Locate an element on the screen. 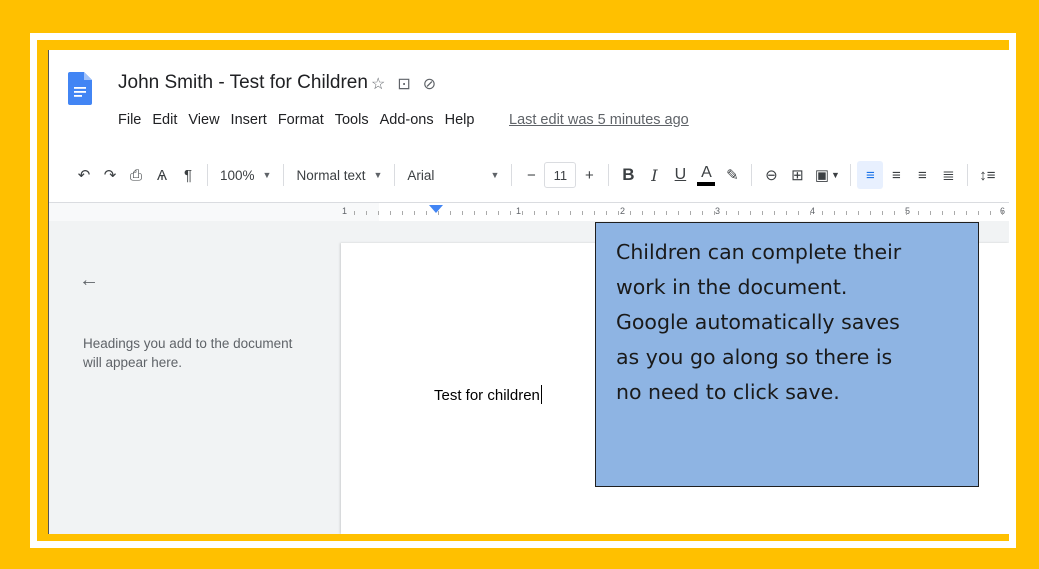  menu-view: View is located at coordinates (203, 120).